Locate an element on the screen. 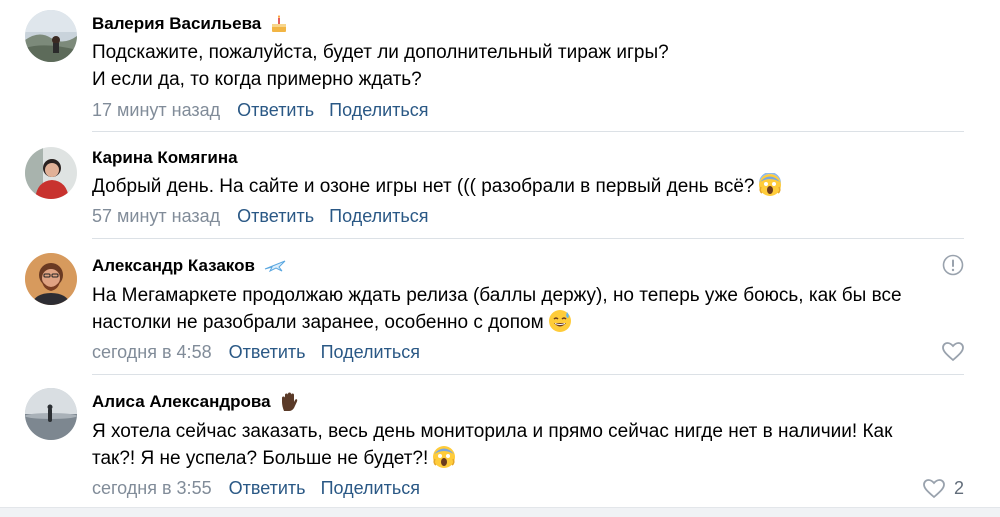 Image resolution: width=1000 pixels, height=517 pixels. author-name: Валерия Васильева is located at coordinates (176, 24).